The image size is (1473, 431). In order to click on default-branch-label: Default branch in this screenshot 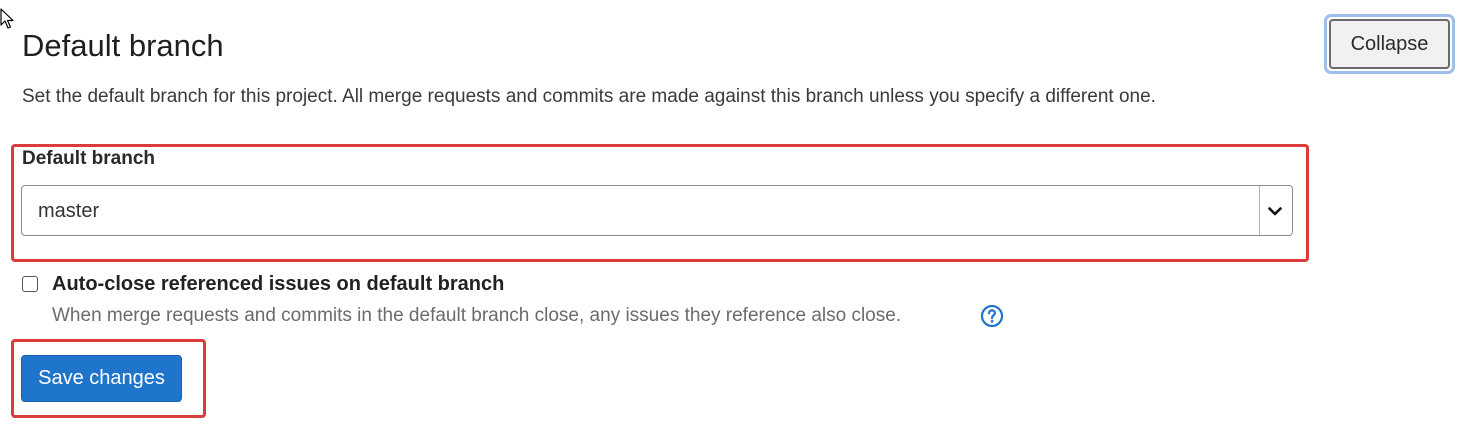, I will do `click(89, 158)`.